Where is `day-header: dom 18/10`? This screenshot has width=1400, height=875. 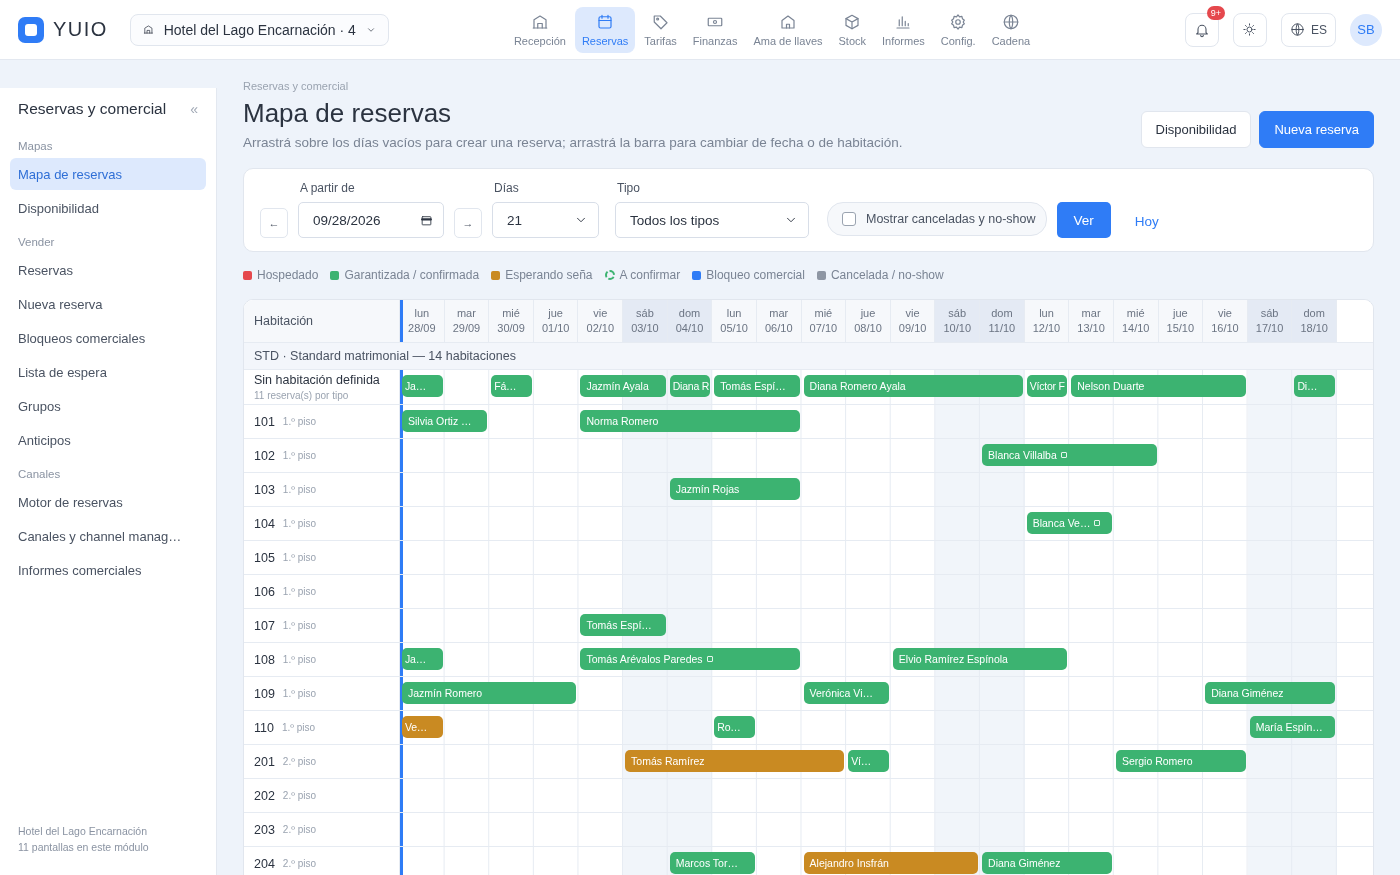
day-header: dom 18/10 is located at coordinates (1314, 321).